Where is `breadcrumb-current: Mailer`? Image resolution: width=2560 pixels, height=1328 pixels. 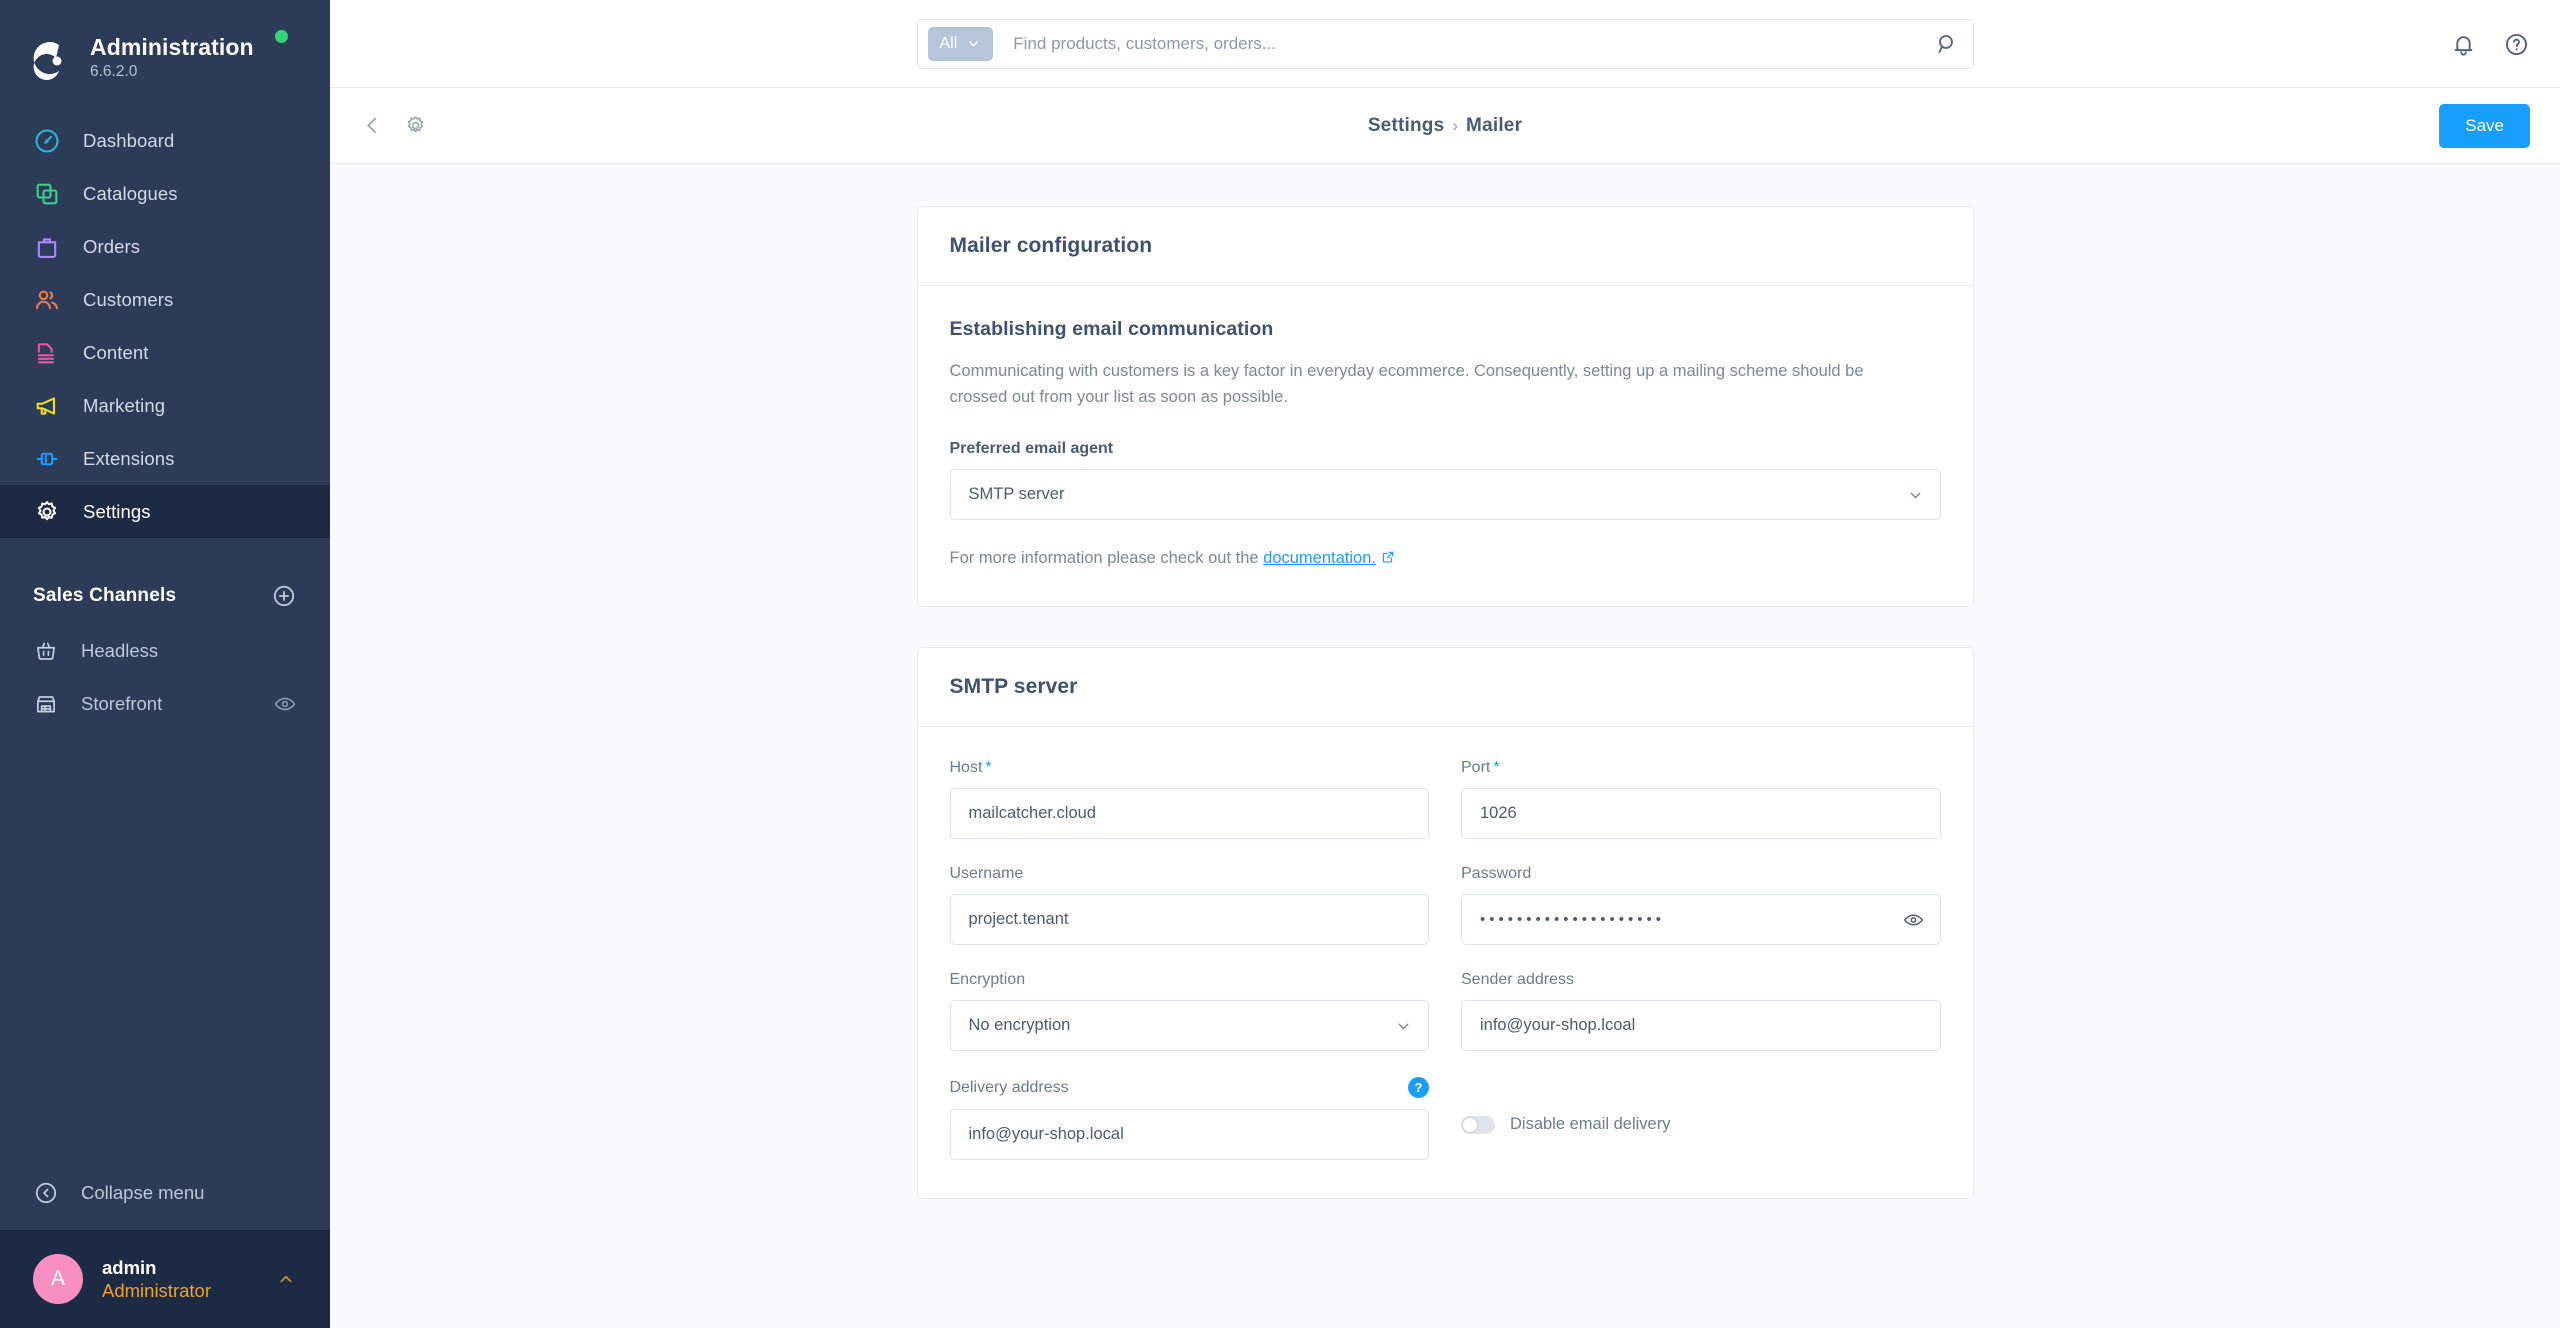
breadcrumb-current: Mailer is located at coordinates (1494, 125).